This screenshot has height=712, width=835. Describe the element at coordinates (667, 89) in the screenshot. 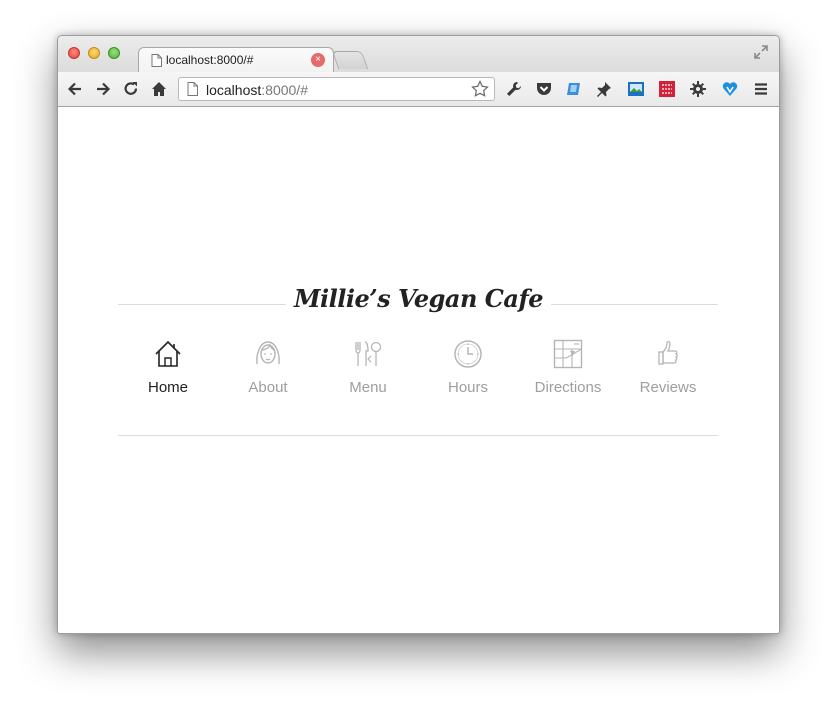

I see `red-extension-icon` at that location.